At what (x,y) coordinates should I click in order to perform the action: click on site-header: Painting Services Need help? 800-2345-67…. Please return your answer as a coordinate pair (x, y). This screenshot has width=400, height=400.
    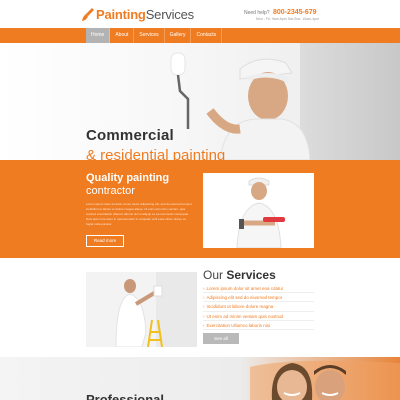
    Looking at the image, I should click on (200, 14).